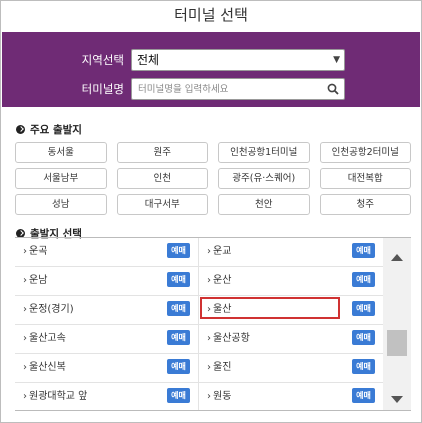 The image size is (422, 423). I want to click on departure-name: › 운교, so click(219, 251).